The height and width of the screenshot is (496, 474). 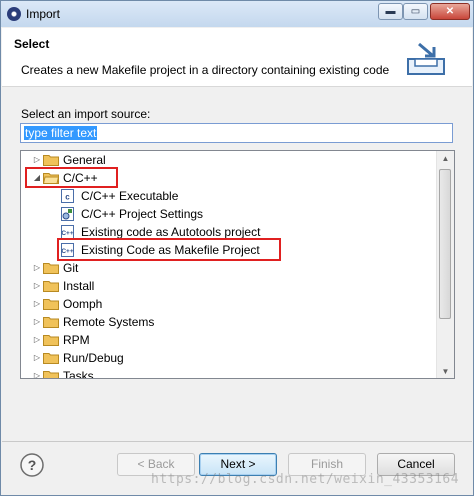 I want to click on help-icon: ?, so click(x=32, y=465).